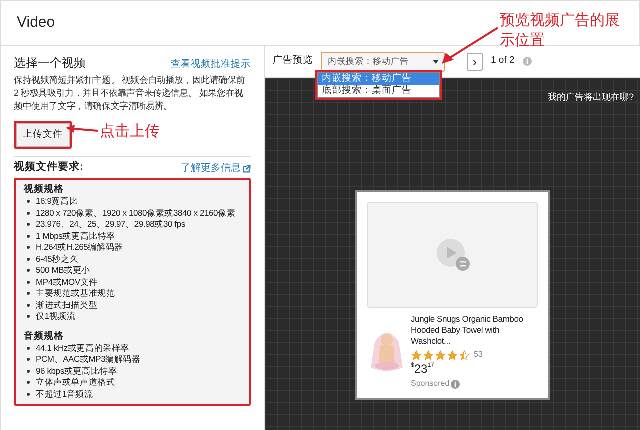 This screenshot has height=430, width=640. I want to click on dropdown-option: 内嵌搜索：移动广告, so click(378, 79).